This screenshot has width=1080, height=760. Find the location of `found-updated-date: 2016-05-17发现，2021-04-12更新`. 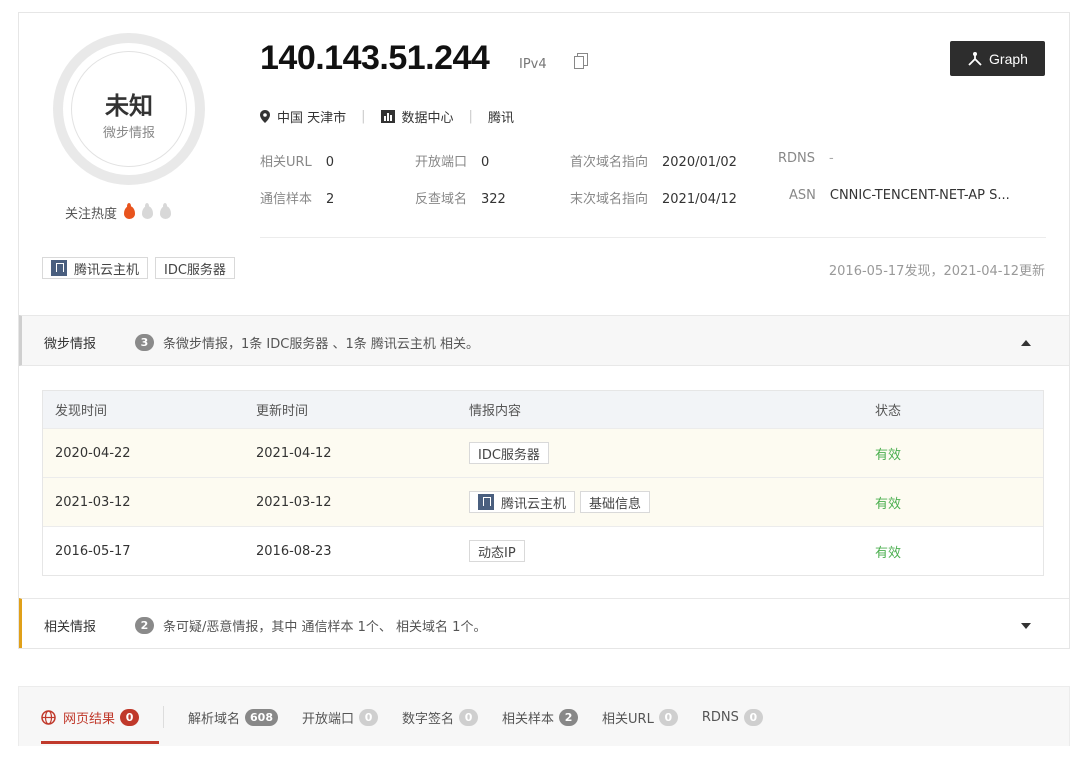

found-updated-date: 2016-05-17发现，2021-04-12更新 is located at coordinates (936, 271).